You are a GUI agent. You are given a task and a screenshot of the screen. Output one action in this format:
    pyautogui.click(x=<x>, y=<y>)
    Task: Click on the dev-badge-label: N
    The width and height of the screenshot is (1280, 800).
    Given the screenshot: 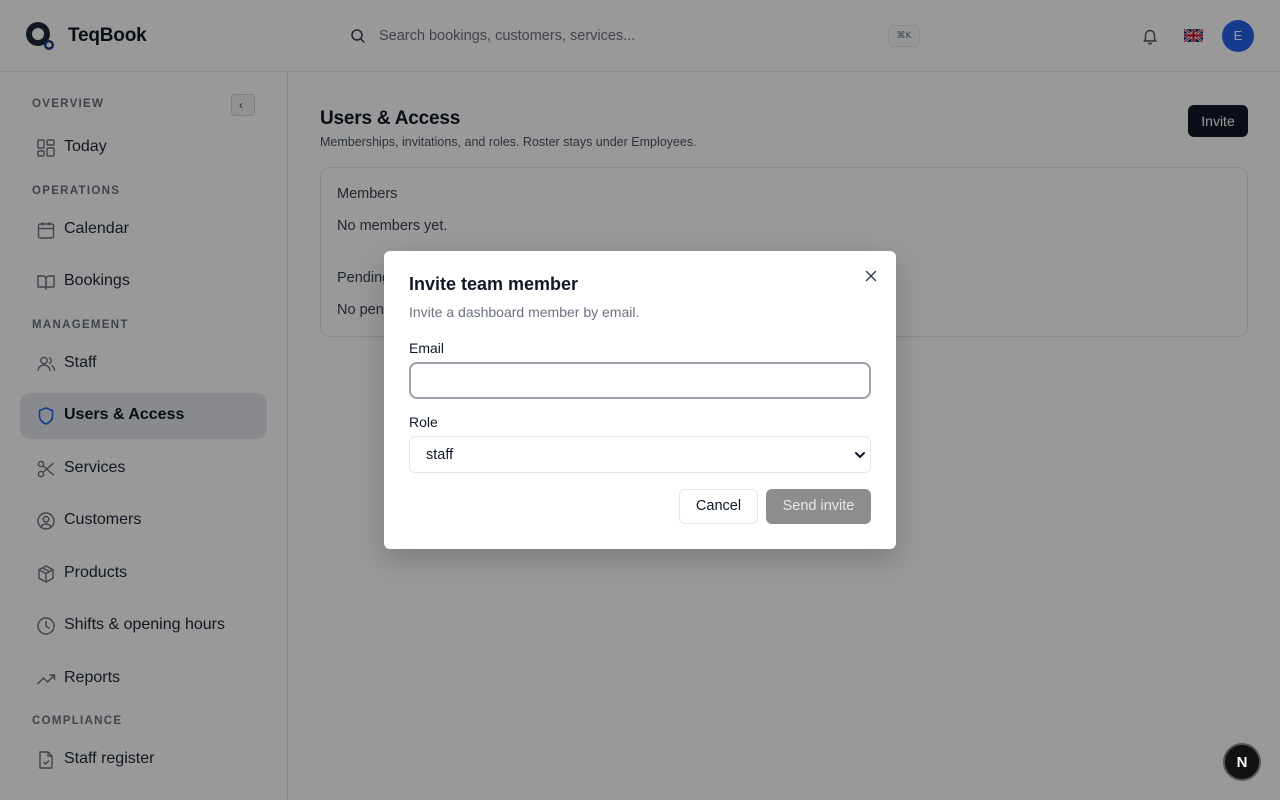 What is the action you would take?
    pyautogui.click(x=1242, y=762)
    